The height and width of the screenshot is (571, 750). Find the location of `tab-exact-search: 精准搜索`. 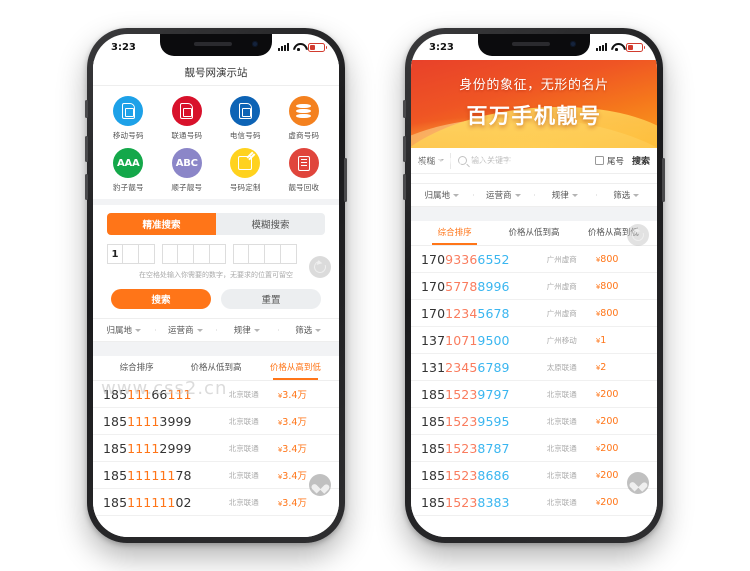

tab-exact-search: 精准搜索 is located at coordinates (161, 224).